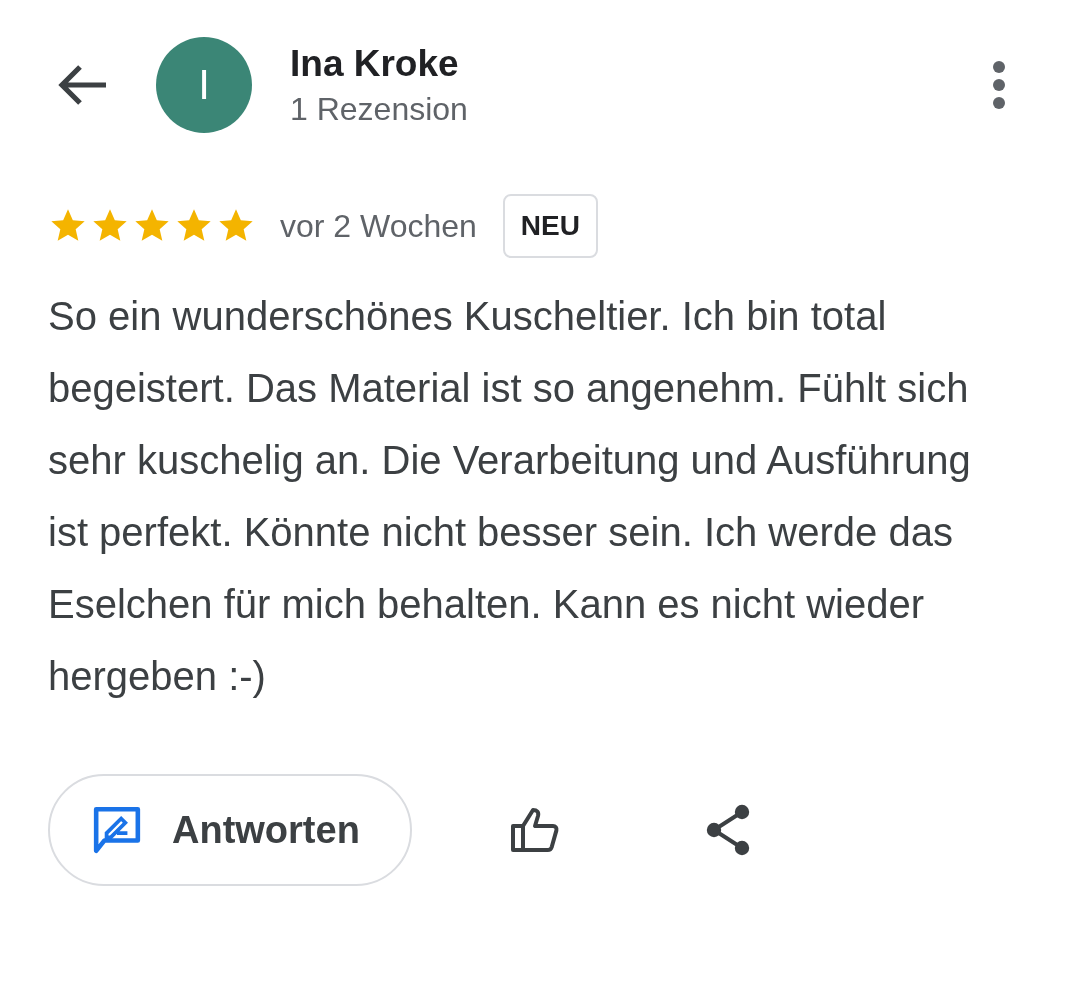  Describe the element at coordinates (230, 830) in the screenshot. I see `reply-button: Antworten` at that location.